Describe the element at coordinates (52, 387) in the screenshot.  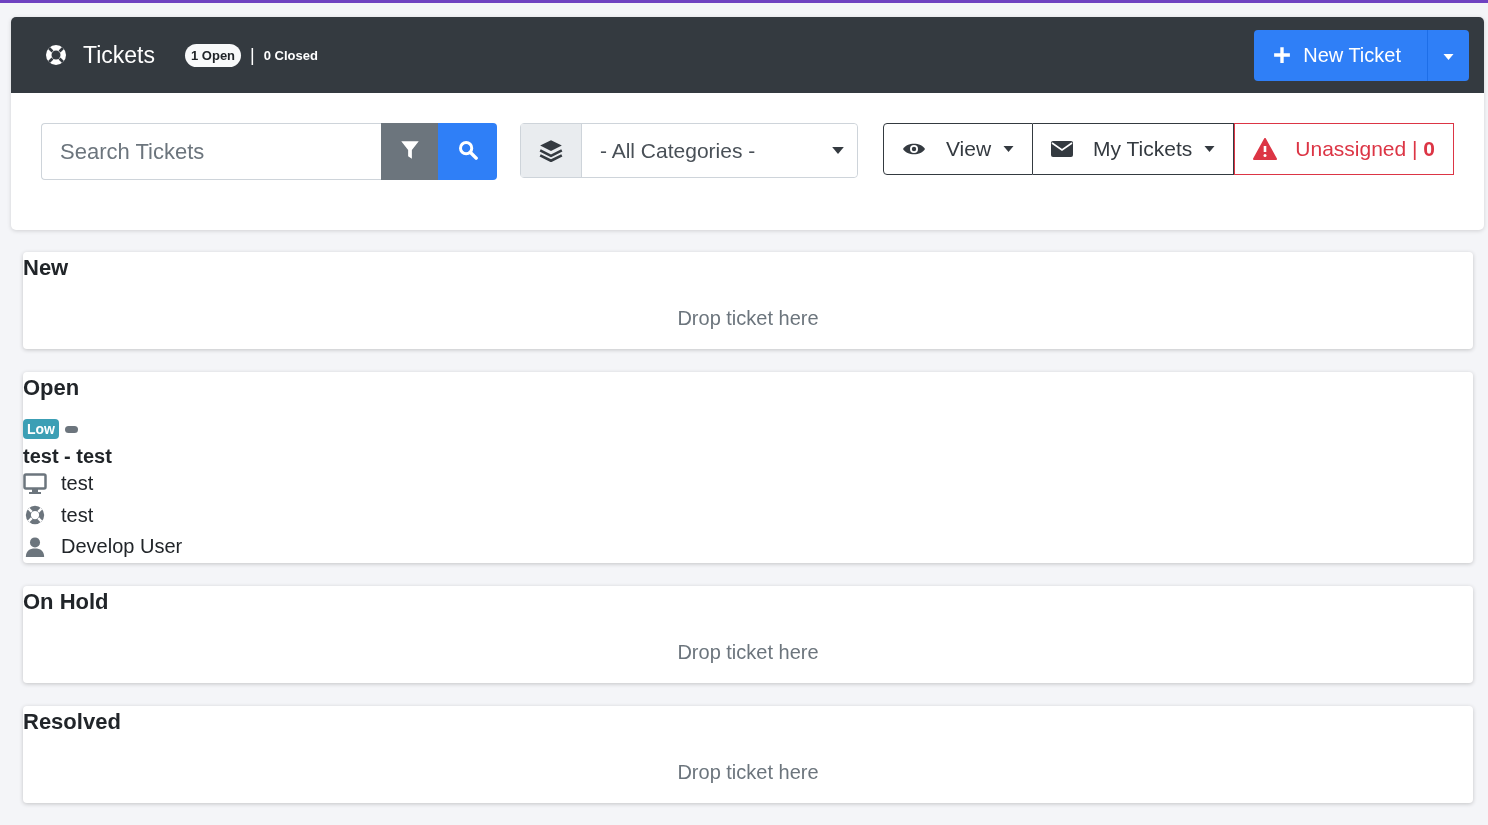
I see `lane-title: Open` at that location.